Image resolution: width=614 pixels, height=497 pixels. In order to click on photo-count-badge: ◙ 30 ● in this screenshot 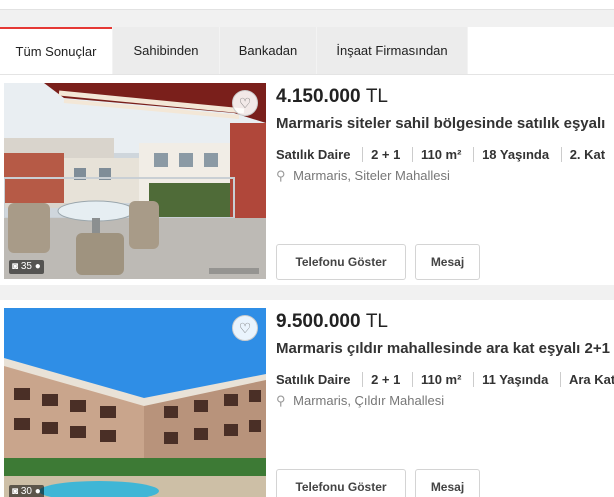, I will do `click(26, 491)`.